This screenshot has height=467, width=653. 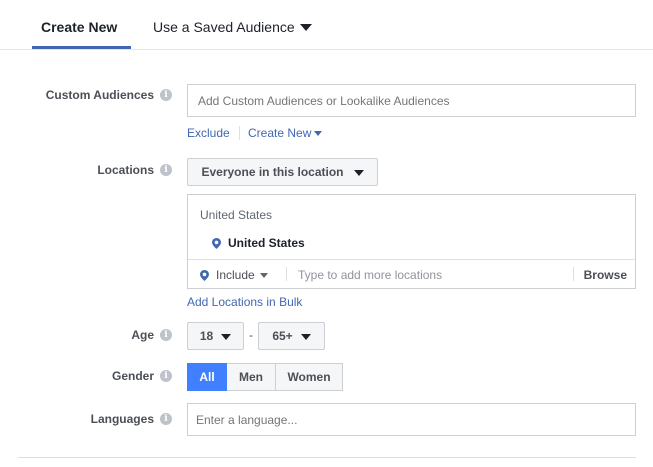 What do you see at coordinates (605, 275) in the screenshot?
I see `browse-button: Browse` at bounding box center [605, 275].